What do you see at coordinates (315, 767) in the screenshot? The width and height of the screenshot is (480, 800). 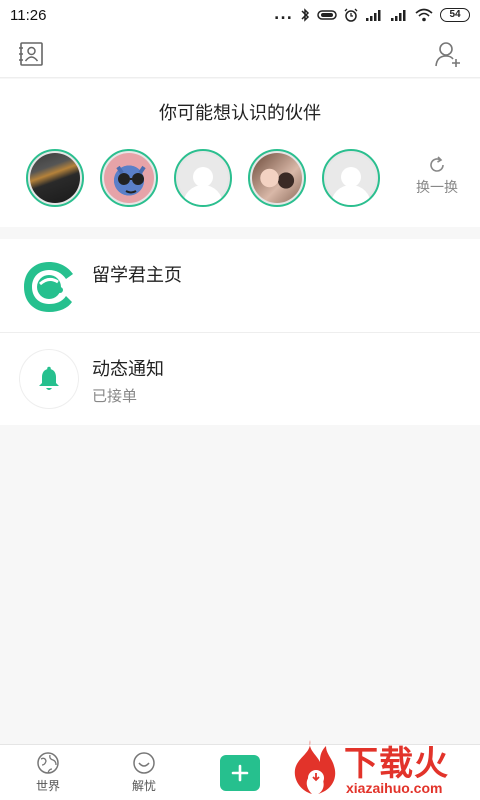 I see `flame-logo-icon` at bounding box center [315, 767].